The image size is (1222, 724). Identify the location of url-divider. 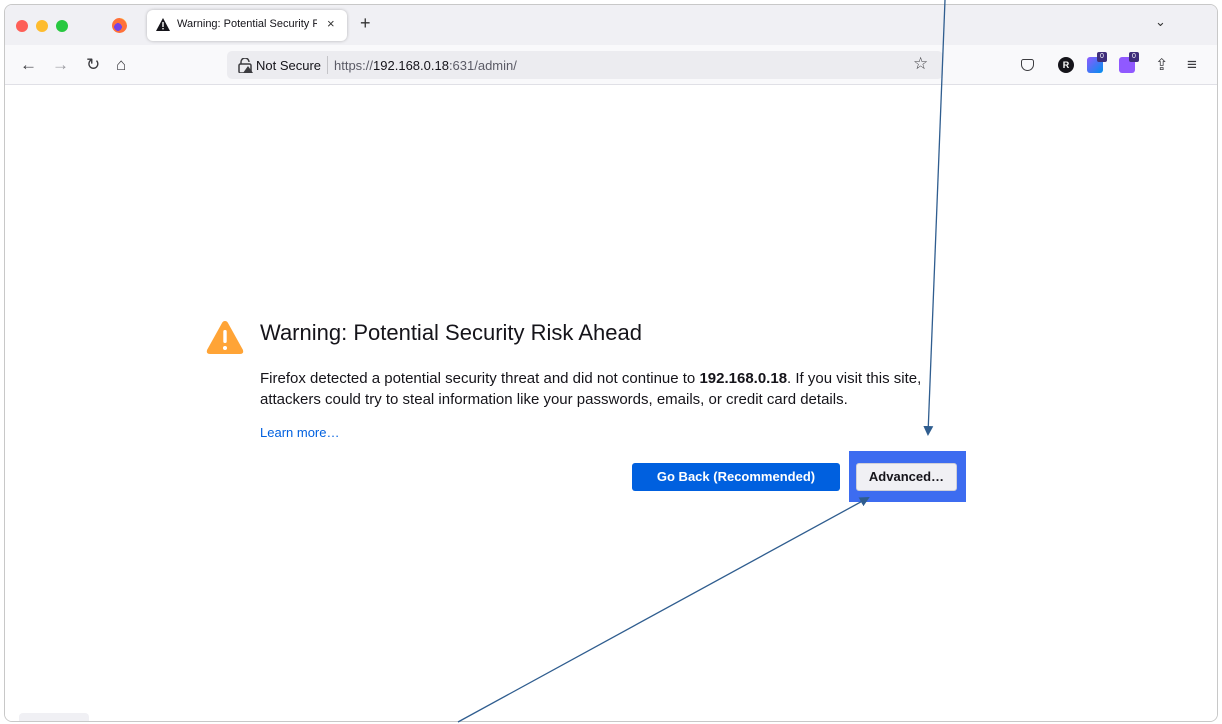
(327, 65).